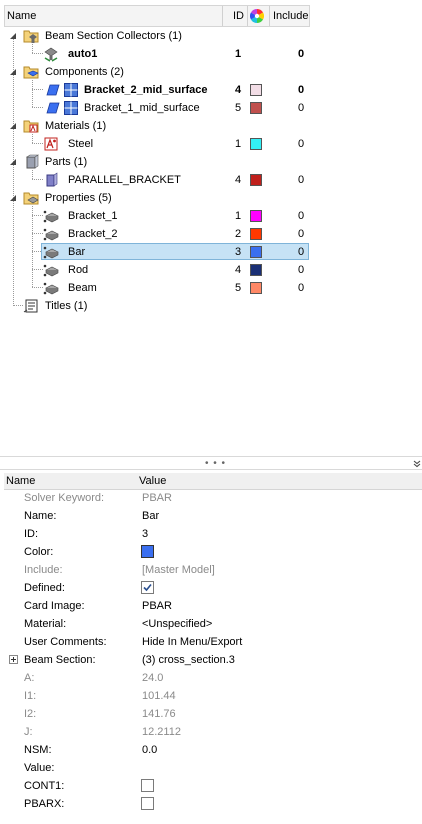 The width and height of the screenshot is (422, 824). I want to click on tree-item-bracket-2-mid-surface: Bracket_2_mid_surface 4 0, so click(155, 90).